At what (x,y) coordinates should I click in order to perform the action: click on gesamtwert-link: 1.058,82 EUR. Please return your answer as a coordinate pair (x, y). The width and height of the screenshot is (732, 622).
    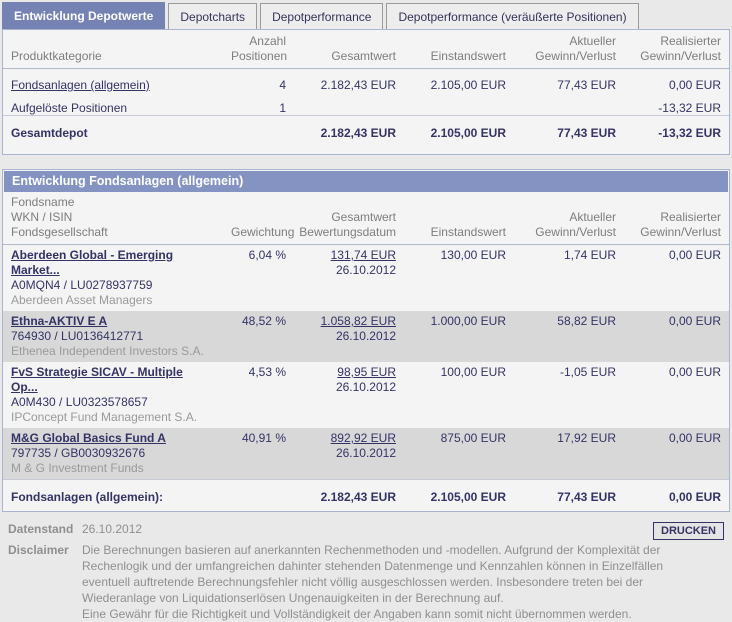
    Looking at the image, I should click on (358, 321).